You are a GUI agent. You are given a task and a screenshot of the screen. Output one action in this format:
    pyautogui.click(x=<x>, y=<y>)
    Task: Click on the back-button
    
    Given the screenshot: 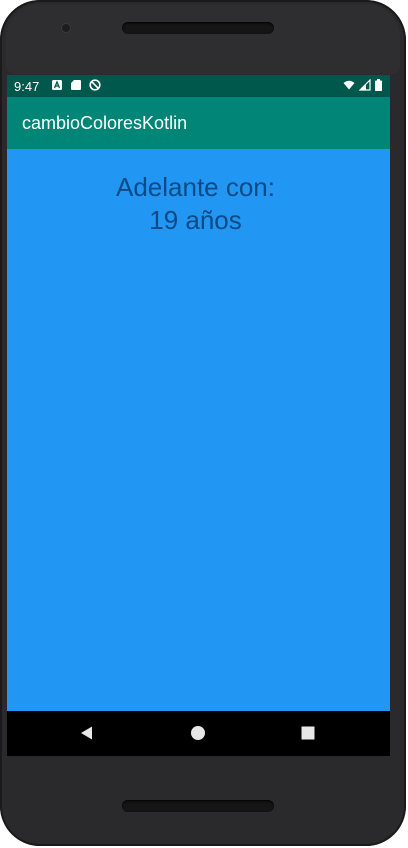 What is the action you would take?
    pyautogui.click(x=87, y=733)
    